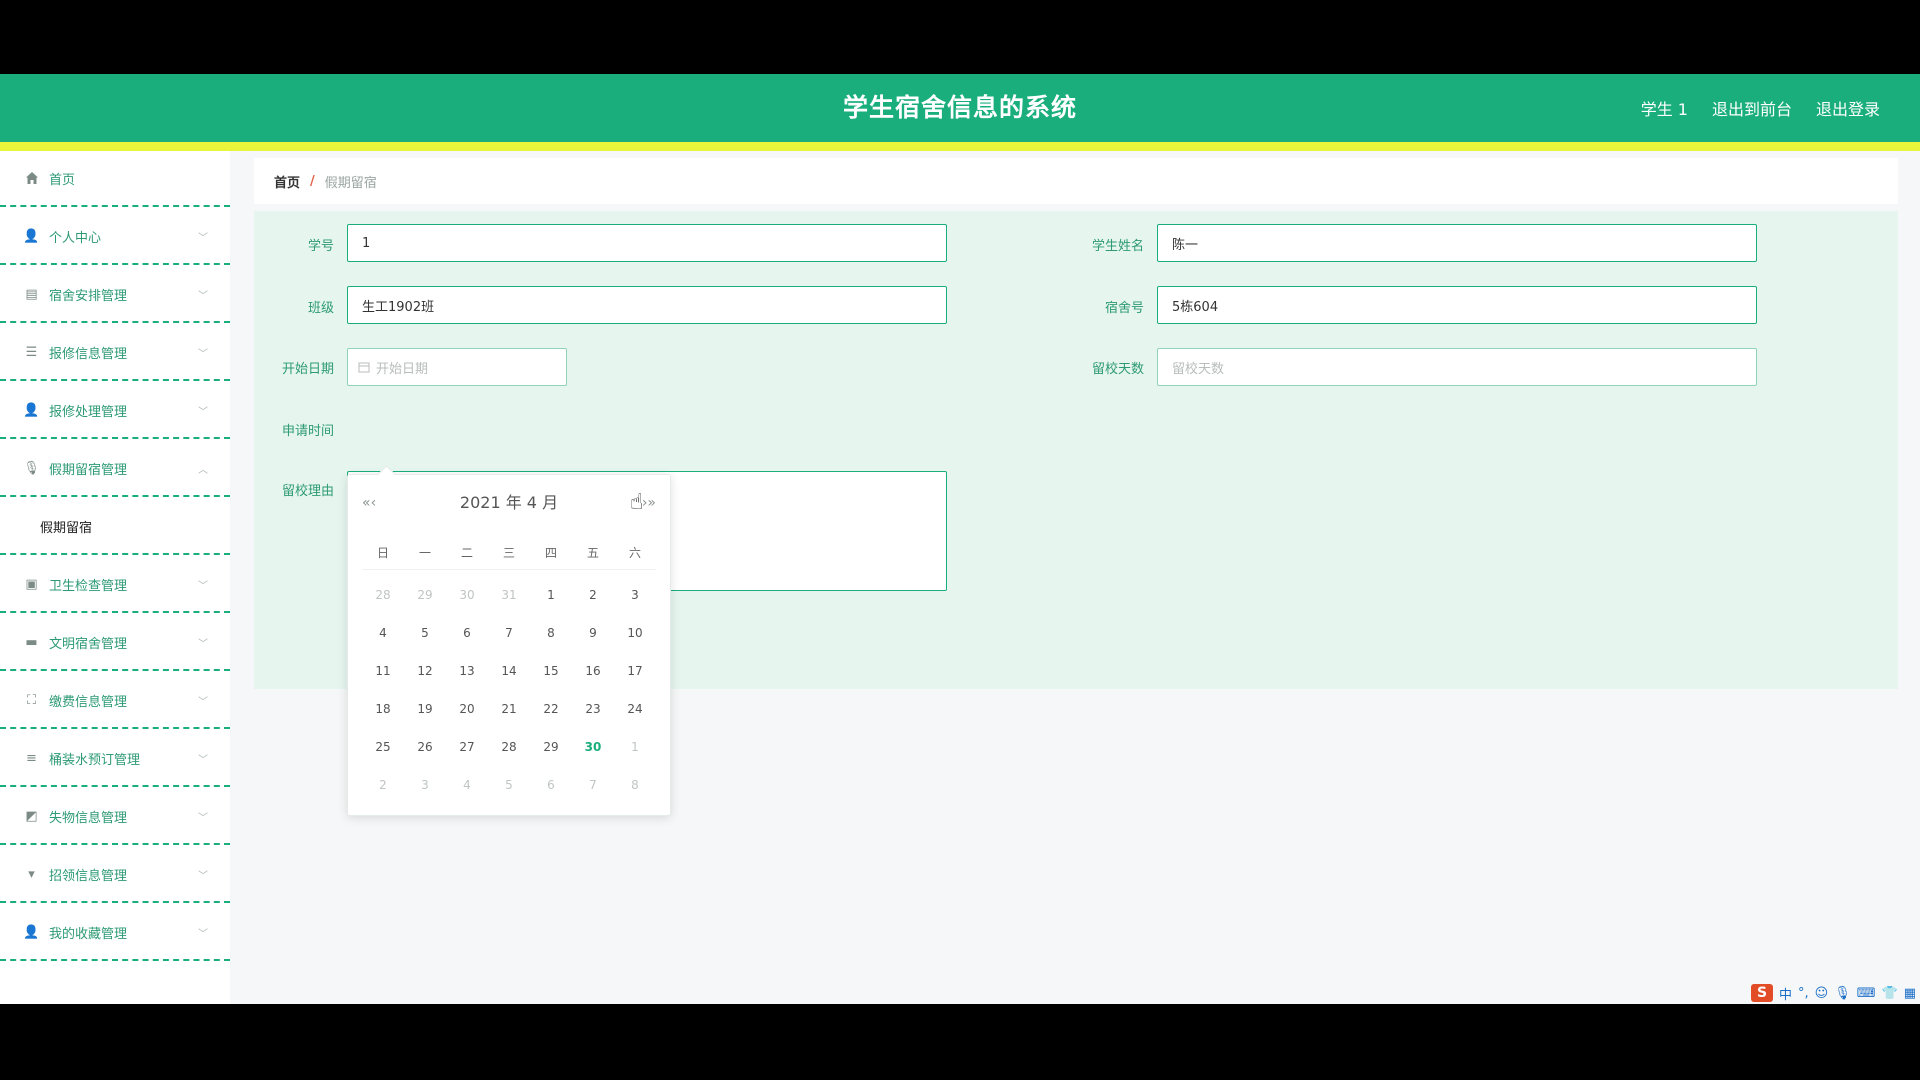 This screenshot has width=1920, height=1080. I want to click on sidebar-item-label: 首页, so click(62, 180).